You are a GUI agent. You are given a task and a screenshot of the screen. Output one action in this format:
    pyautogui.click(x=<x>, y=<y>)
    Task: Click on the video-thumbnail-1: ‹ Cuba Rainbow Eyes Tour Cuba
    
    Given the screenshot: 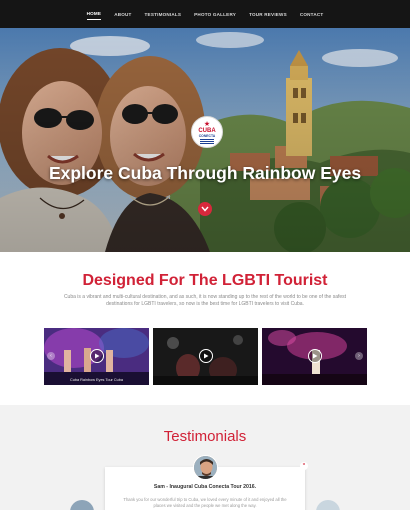 What is the action you would take?
    pyautogui.click(x=96, y=356)
    